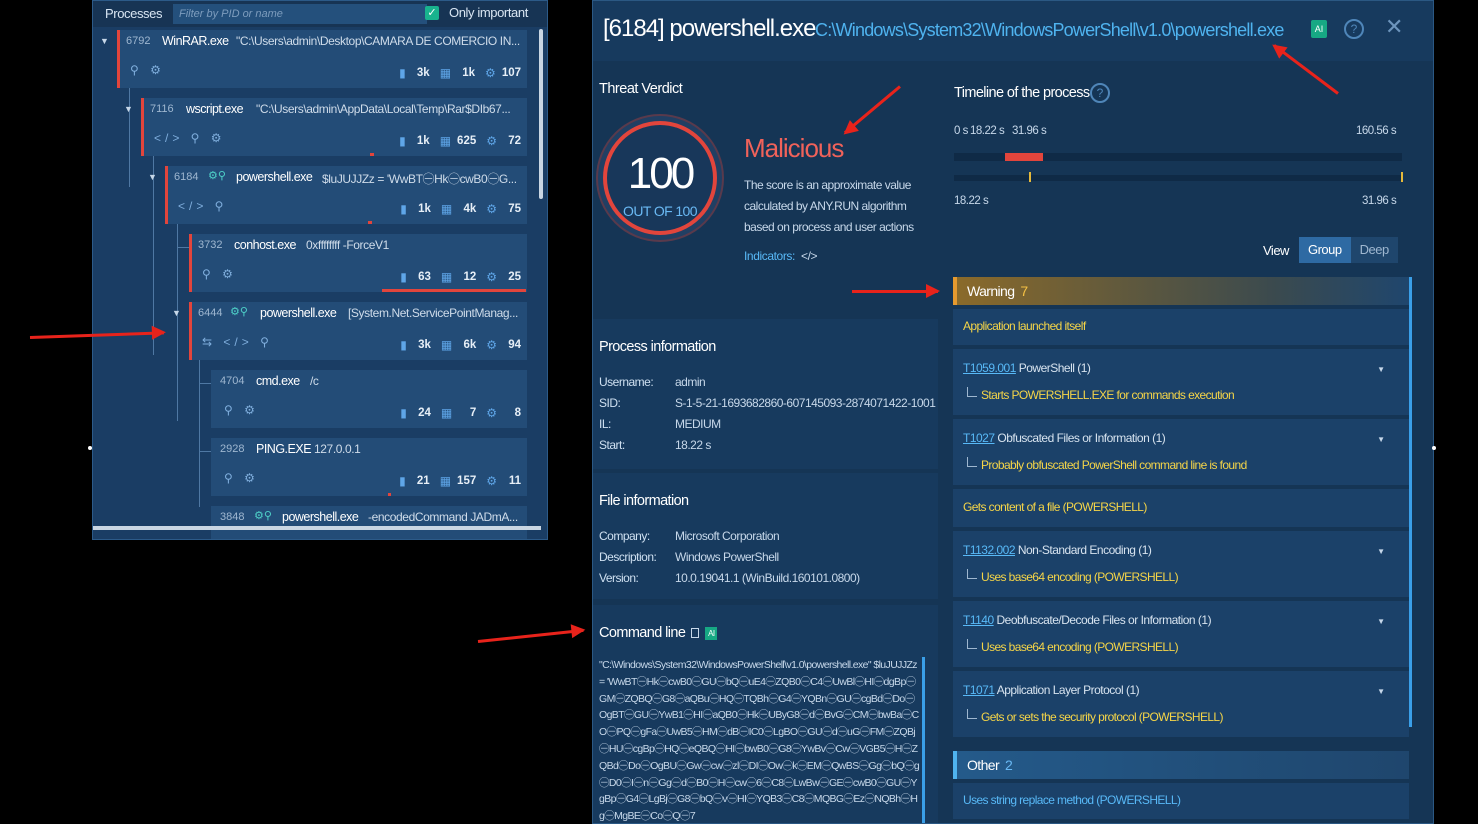  What do you see at coordinates (979, 438) in the screenshot?
I see `technique-id-link: T1027` at bounding box center [979, 438].